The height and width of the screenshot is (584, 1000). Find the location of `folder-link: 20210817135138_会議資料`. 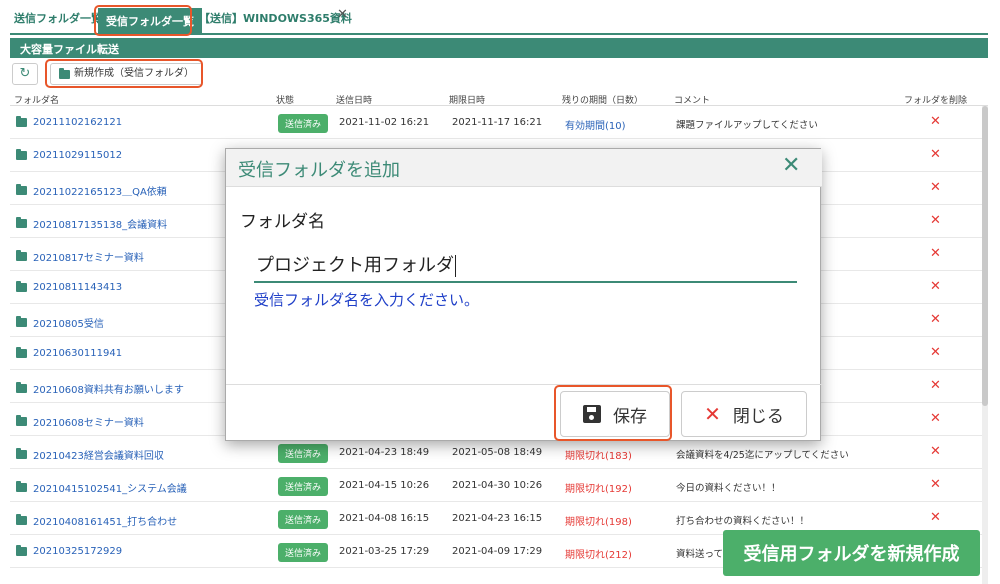

folder-link: 20210817135138_会議資料 is located at coordinates (91, 223).